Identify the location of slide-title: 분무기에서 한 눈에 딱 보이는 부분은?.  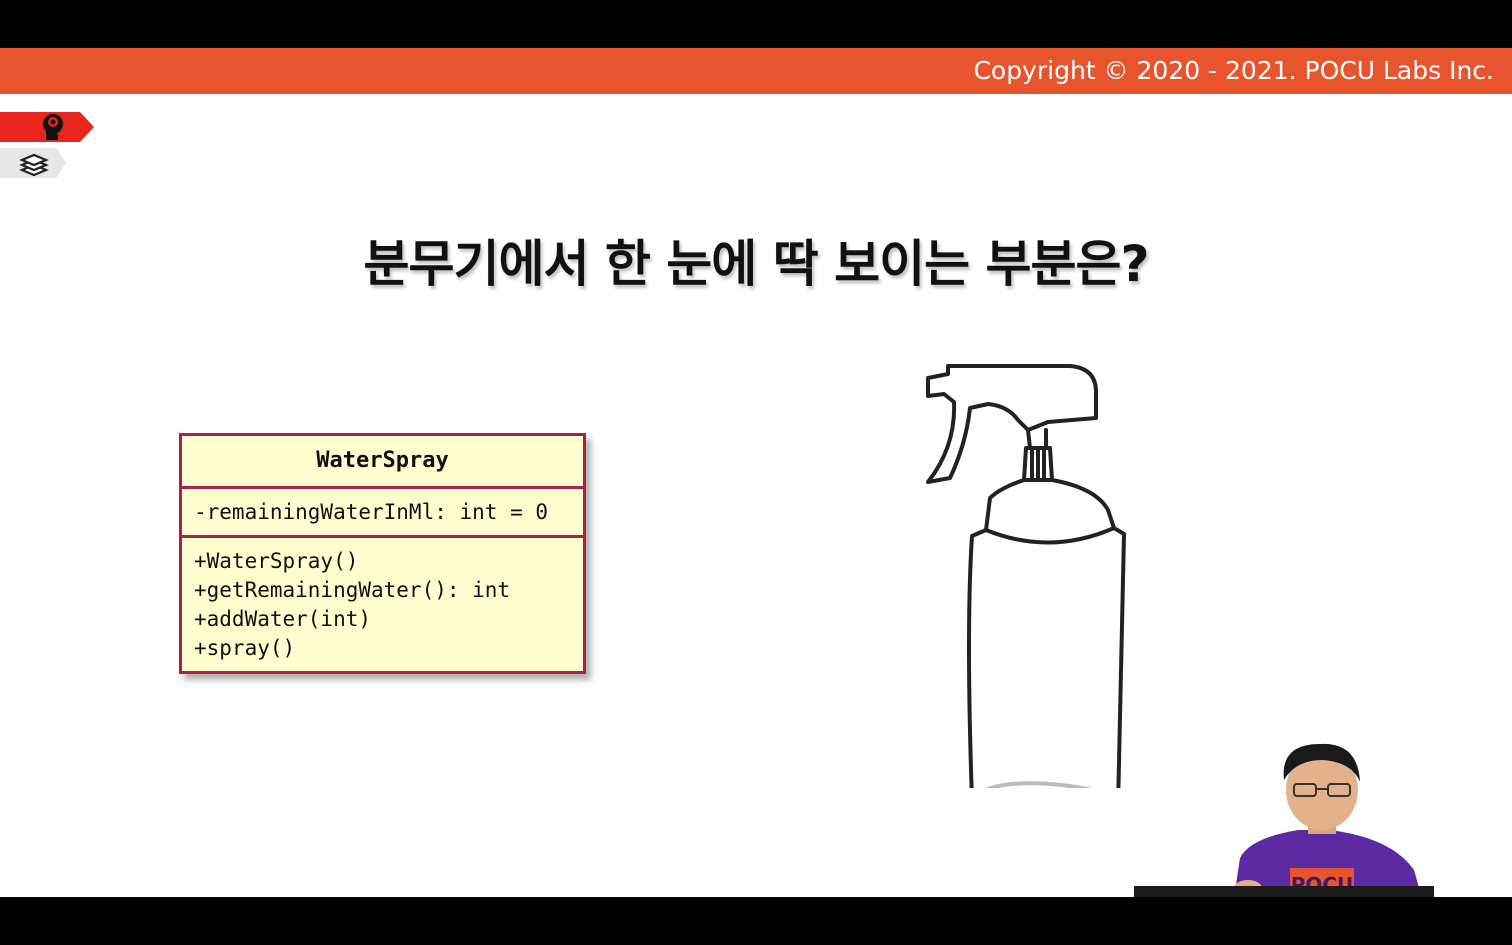
(756, 264).